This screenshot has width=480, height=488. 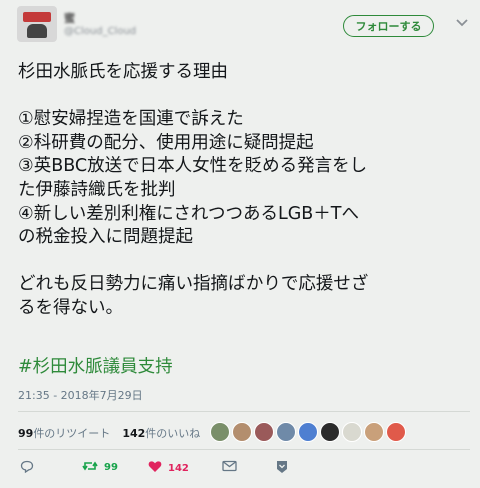 I want to click on tweet-line: ③英BBC放送で日本人女性を貶める発言をし, so click(x=193, y=166).